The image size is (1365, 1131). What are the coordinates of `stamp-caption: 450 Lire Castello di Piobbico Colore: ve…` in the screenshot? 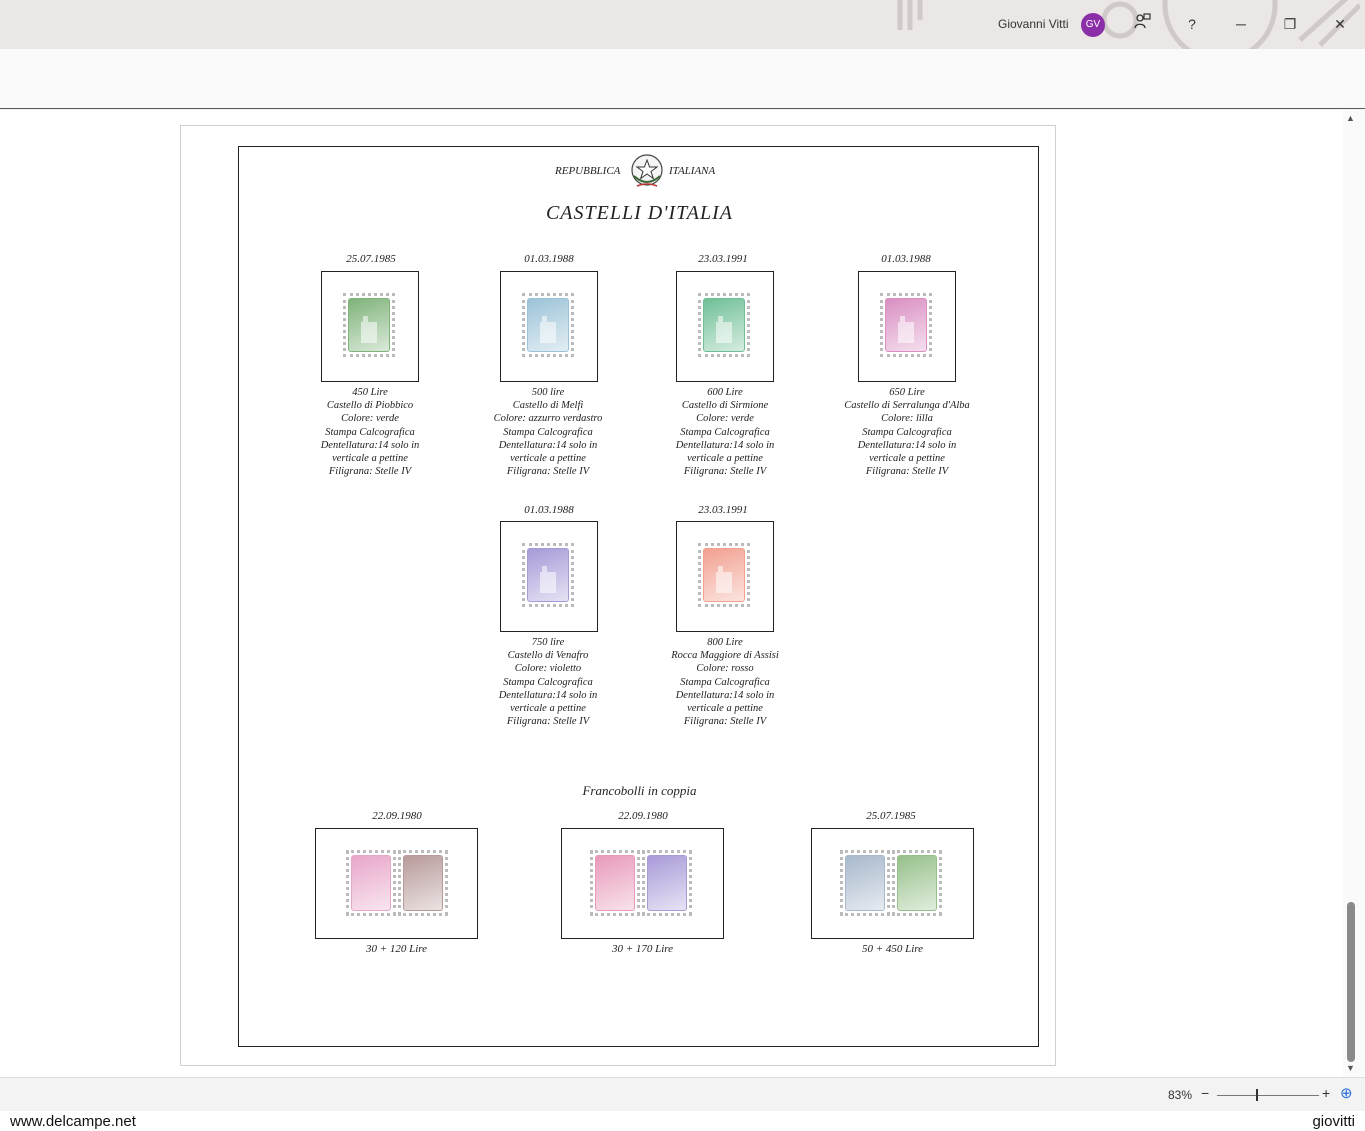 It's located at (370, 432).